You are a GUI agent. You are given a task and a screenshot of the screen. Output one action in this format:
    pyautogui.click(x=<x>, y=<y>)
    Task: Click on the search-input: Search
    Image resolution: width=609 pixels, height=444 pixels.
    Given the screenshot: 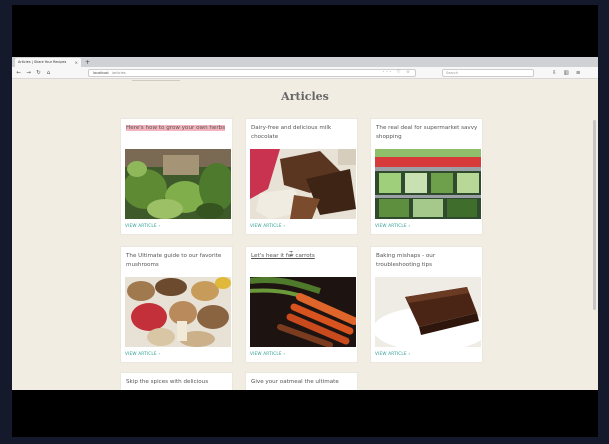 What is the action you would take?
    pyautogui.click(x=488, y=73)
    